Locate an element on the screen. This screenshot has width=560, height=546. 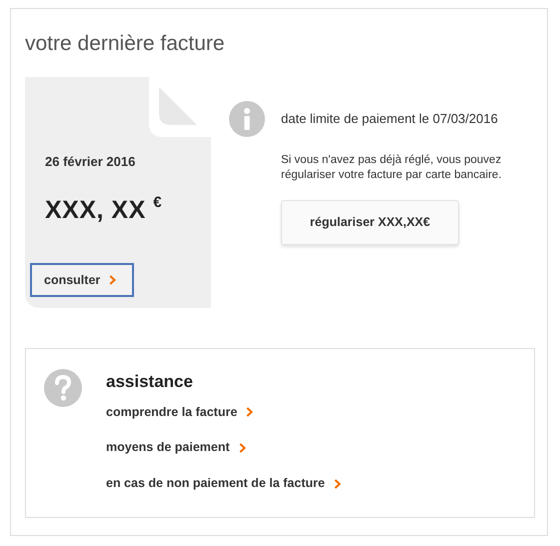
page-title: votre dernière facture is located at coordinates (125, 43).